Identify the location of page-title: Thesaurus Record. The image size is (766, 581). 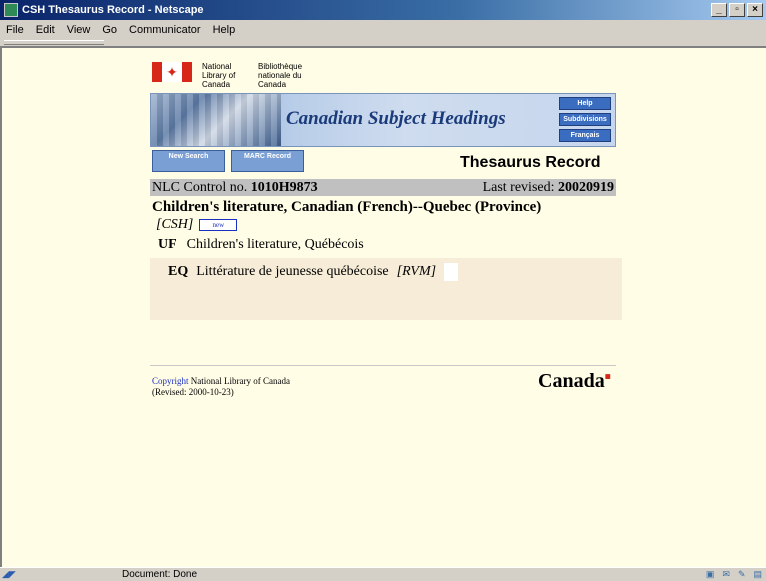
(530, 162).